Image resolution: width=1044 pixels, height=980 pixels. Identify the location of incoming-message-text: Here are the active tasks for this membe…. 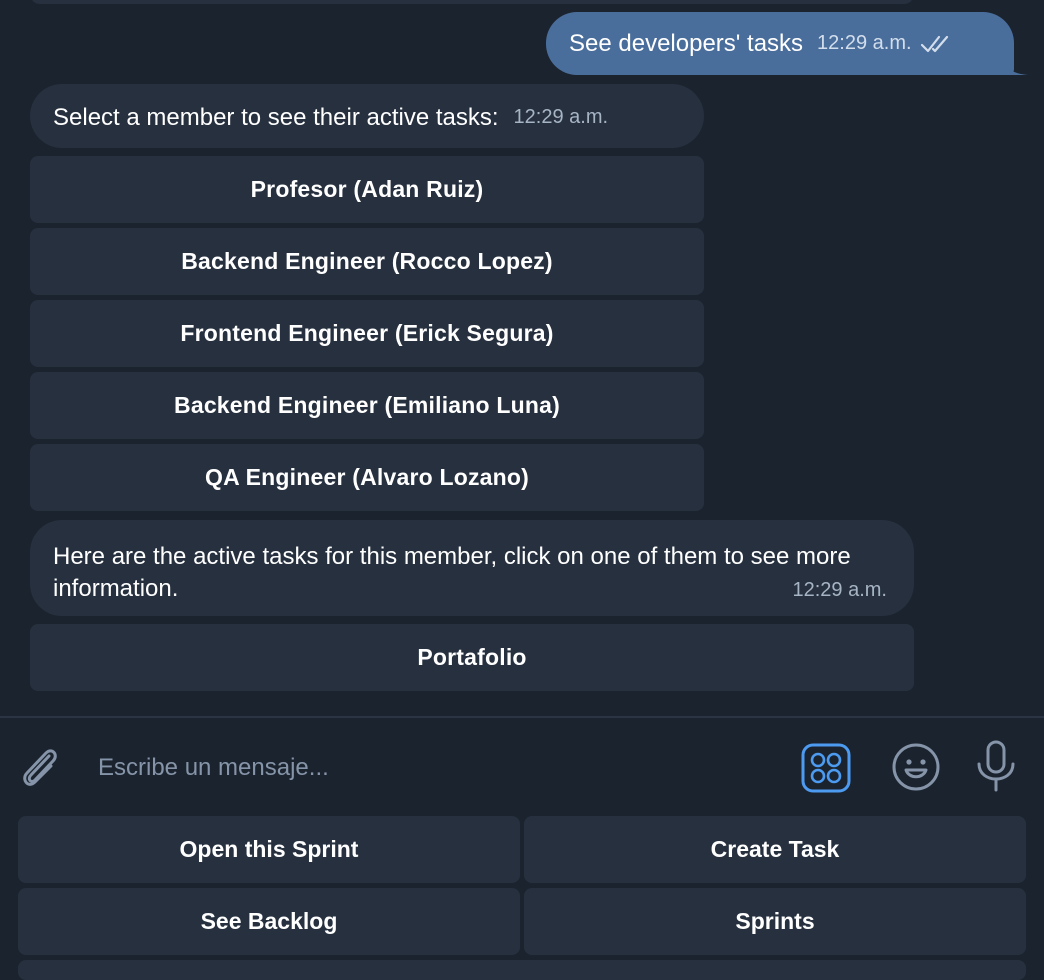
(452, 572).